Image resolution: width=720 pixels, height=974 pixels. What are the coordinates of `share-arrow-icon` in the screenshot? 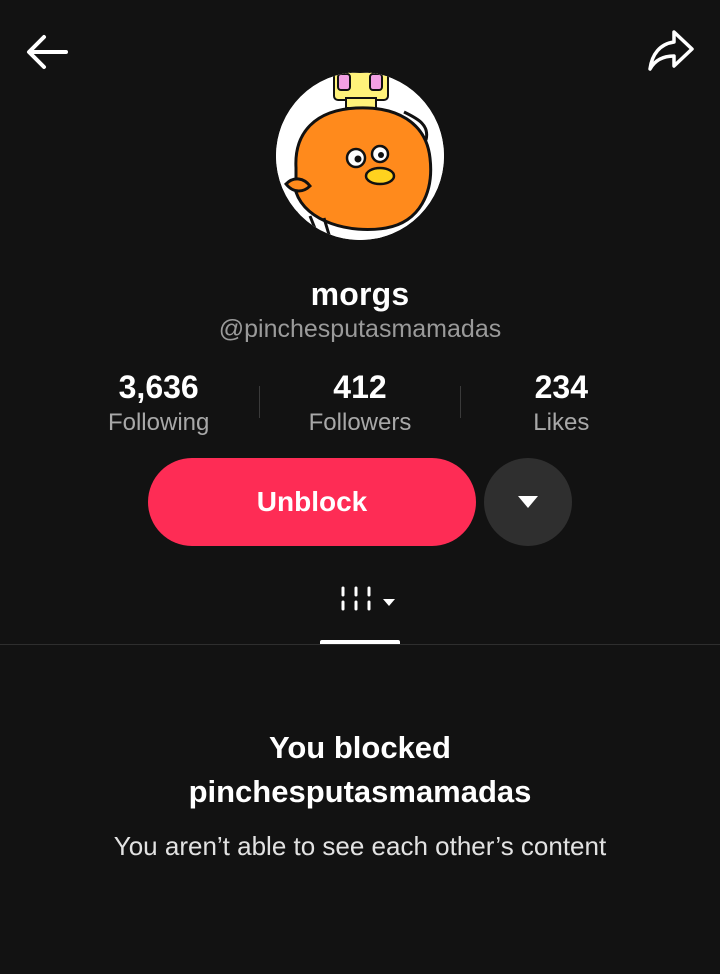 It's located at (671, 50).